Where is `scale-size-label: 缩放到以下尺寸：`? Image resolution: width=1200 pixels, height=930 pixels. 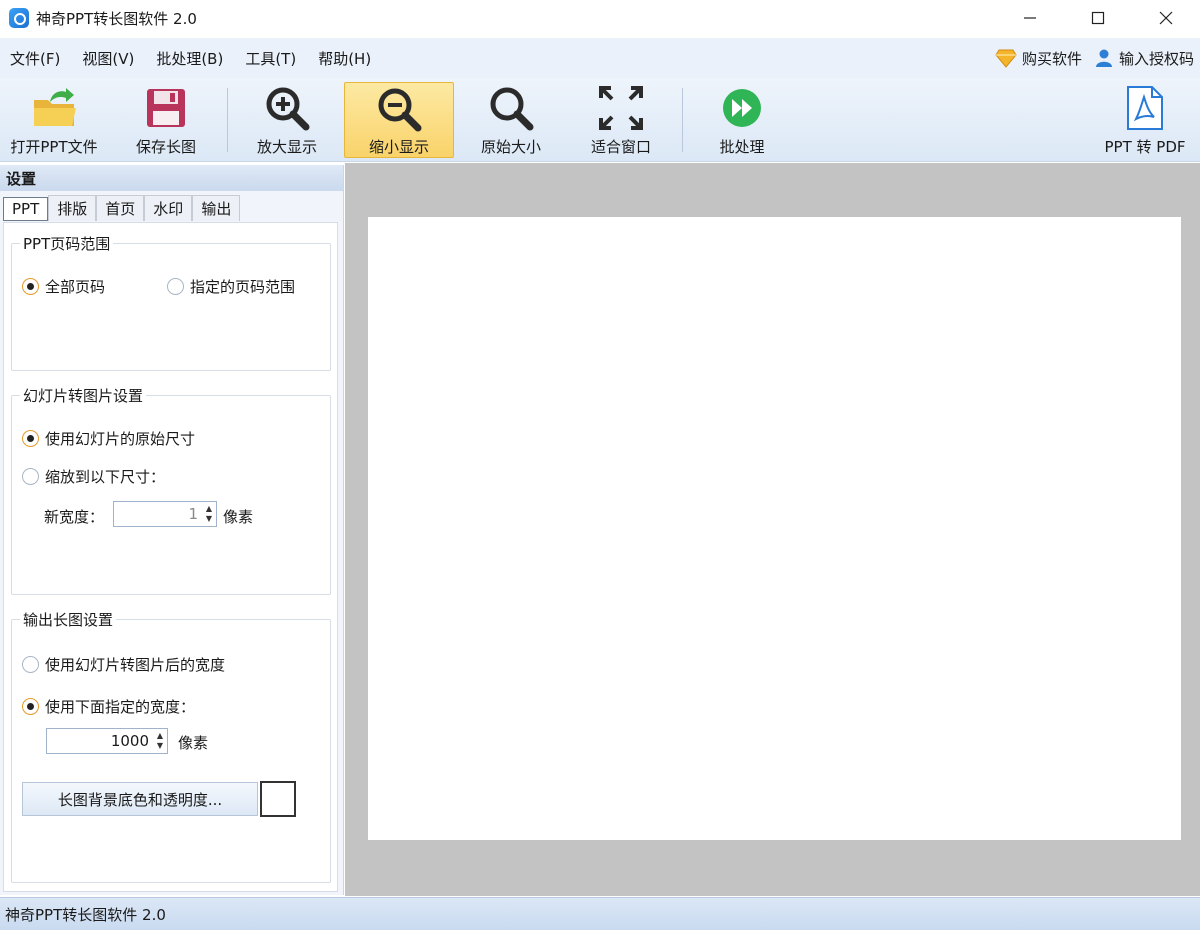
scale-size-label: 缩放到以下尺寸： is located at coordinates (105, 477).